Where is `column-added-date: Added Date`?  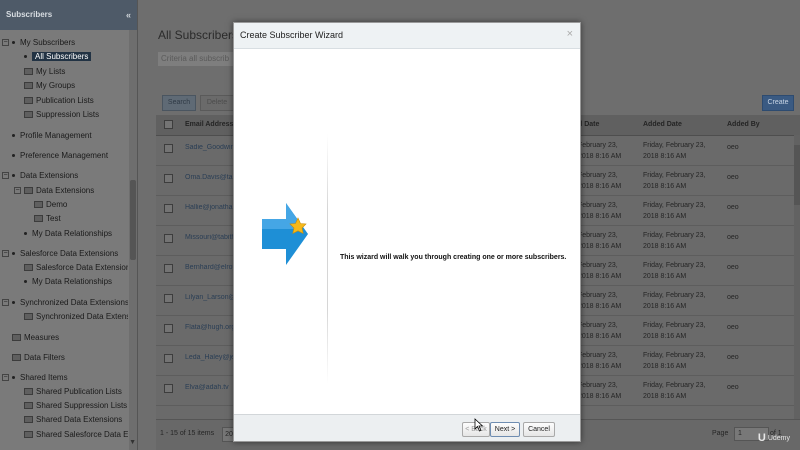 column-added-date: Added Date is located at coordinates (662, 124).